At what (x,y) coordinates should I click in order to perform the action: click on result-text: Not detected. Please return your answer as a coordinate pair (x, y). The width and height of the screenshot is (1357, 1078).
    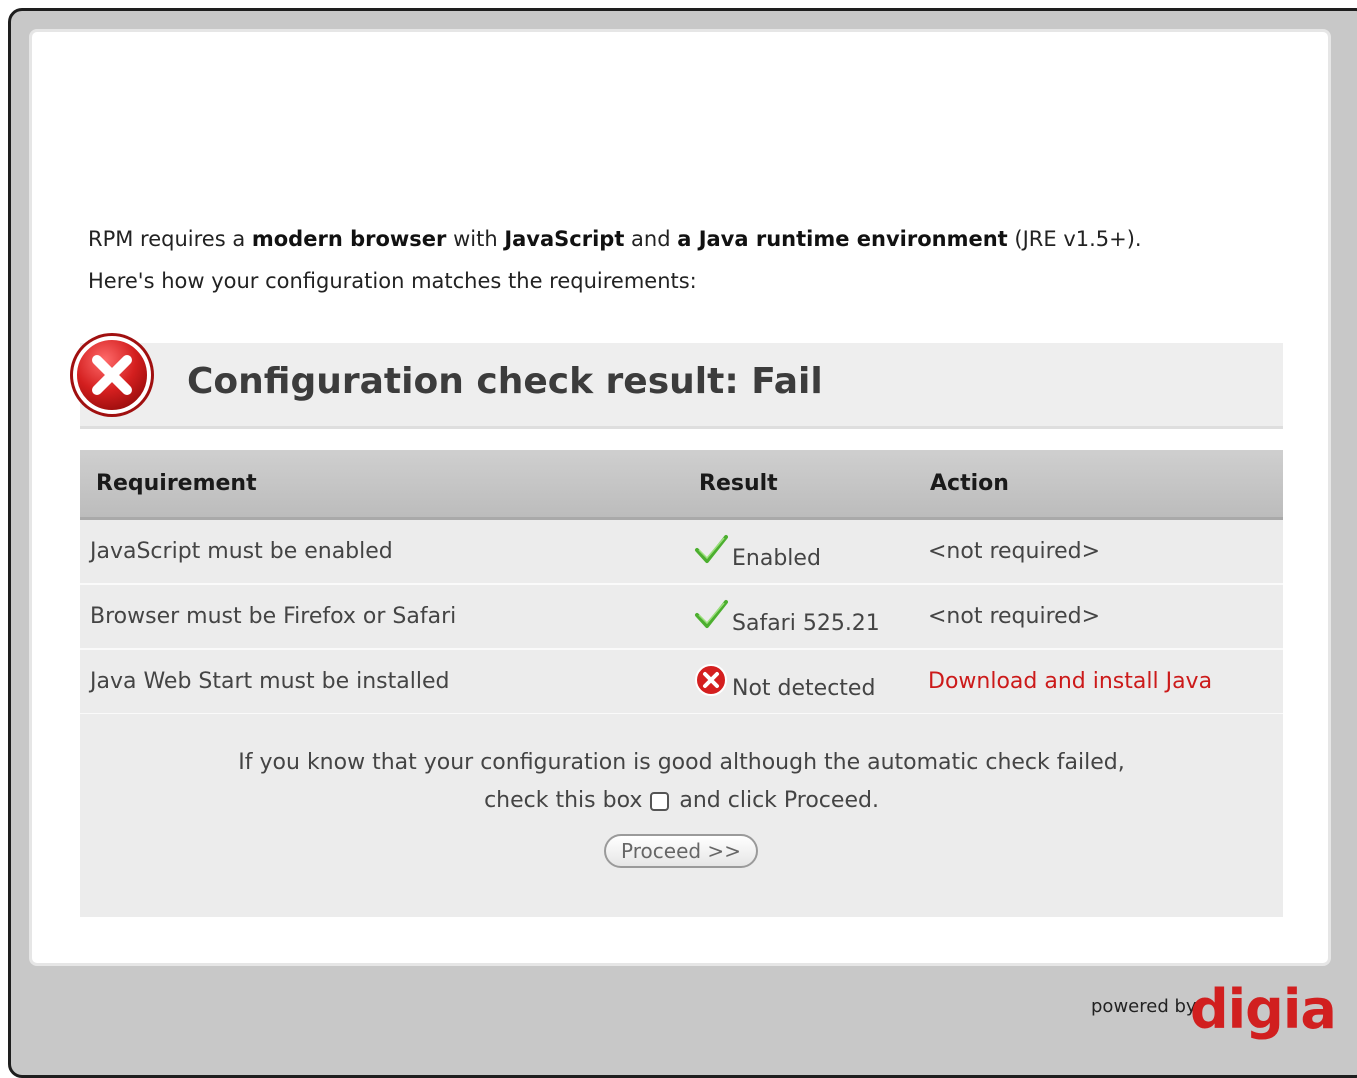
    Looking at the image, I should click on (804, 688).